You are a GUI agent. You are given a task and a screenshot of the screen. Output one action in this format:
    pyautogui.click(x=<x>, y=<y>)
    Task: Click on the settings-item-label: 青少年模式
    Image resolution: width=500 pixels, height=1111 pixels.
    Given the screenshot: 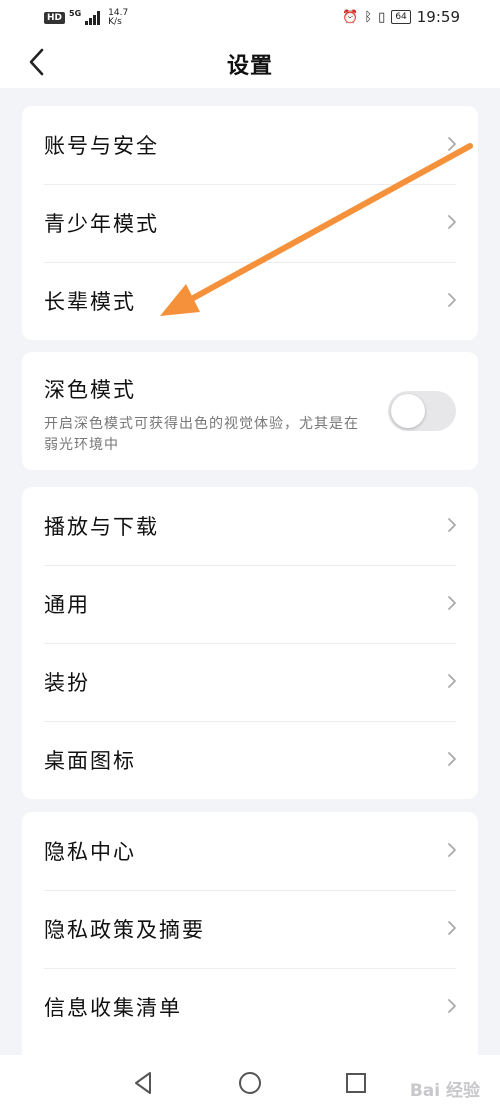 What is the action you would take?
    pyautogui.click(x=101, y=224)
    